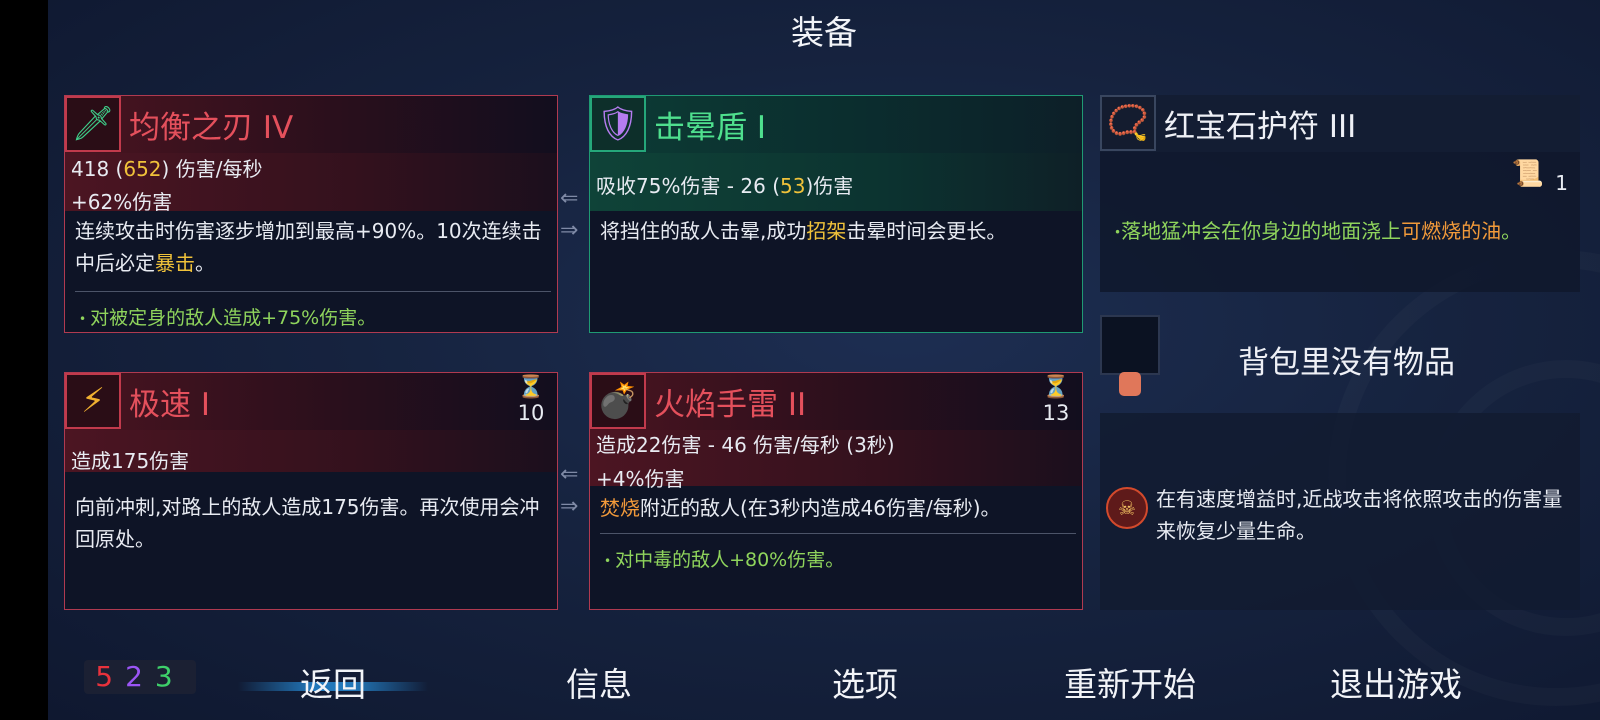 The height and width of the screenshot is (720, 1600). What do you see at coordinates (724, 558) in the screenshot?
I see `item-bonus: 对中毒的敌人+80%伤害。` at bounding box center [724, 558].